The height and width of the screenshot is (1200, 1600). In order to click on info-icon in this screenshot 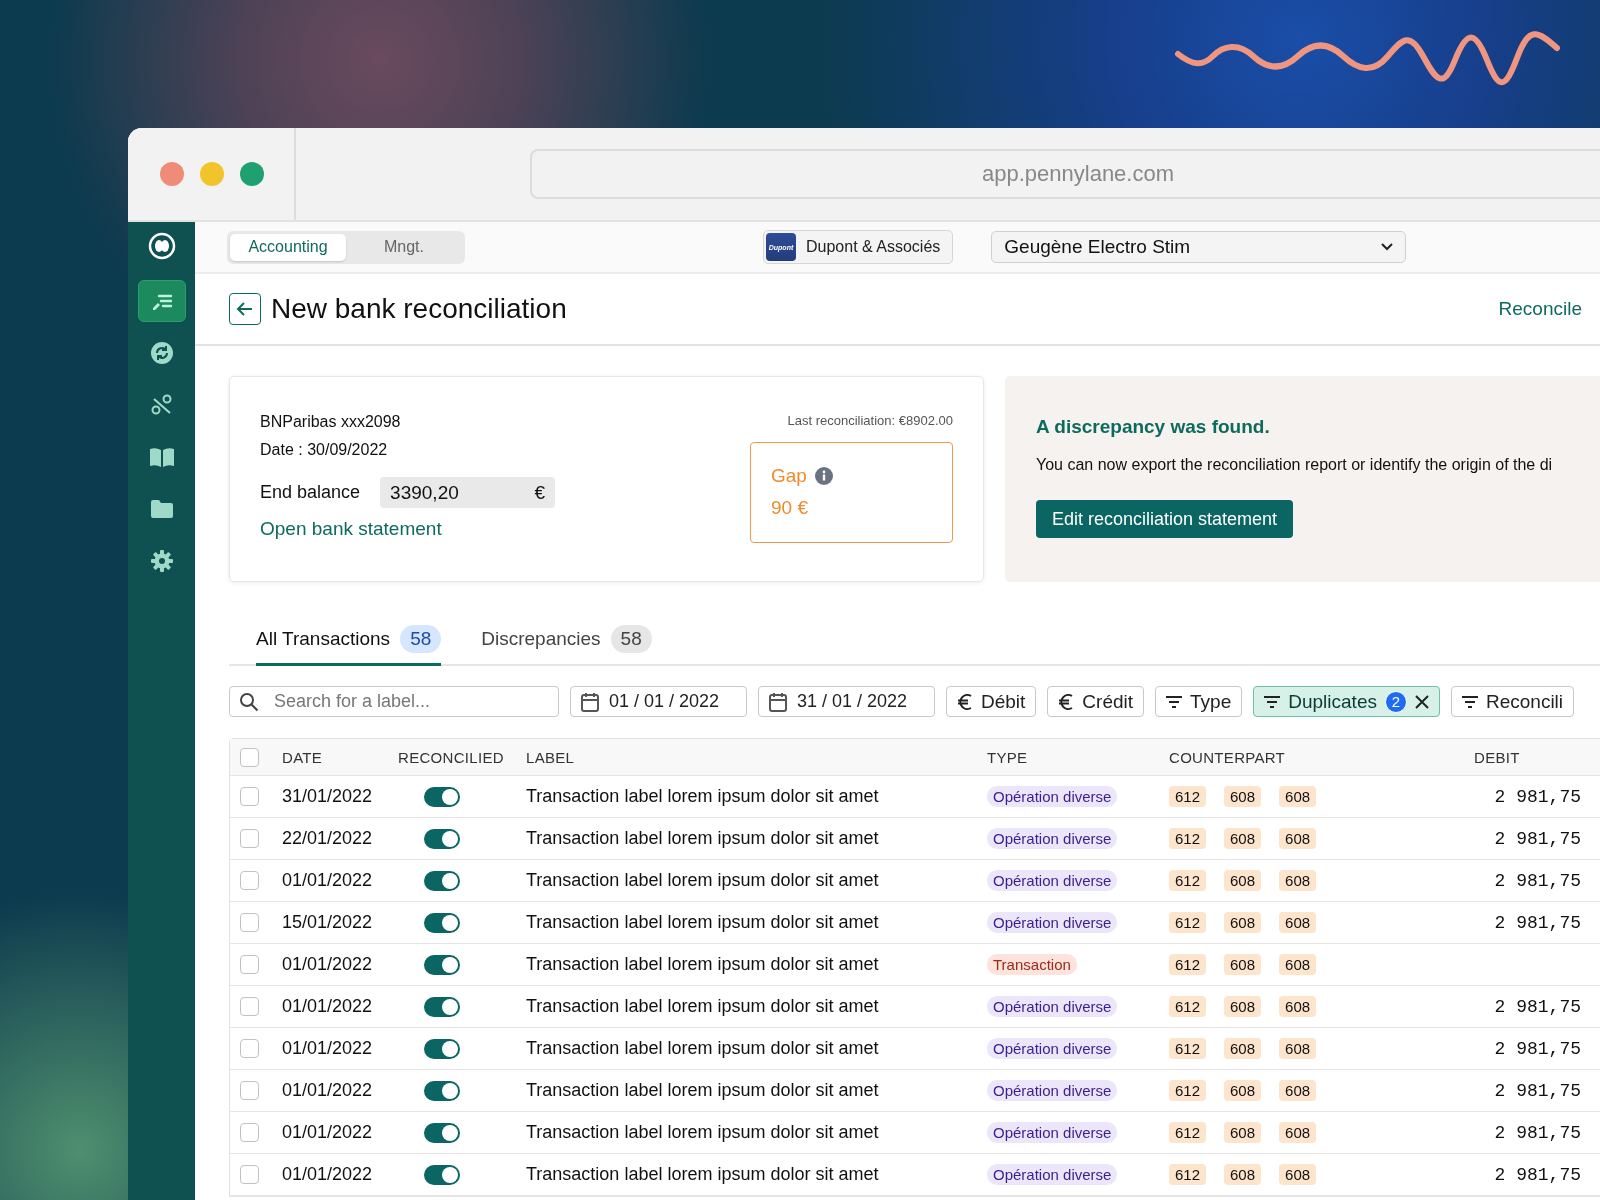, I will do `click(823, 476)`.